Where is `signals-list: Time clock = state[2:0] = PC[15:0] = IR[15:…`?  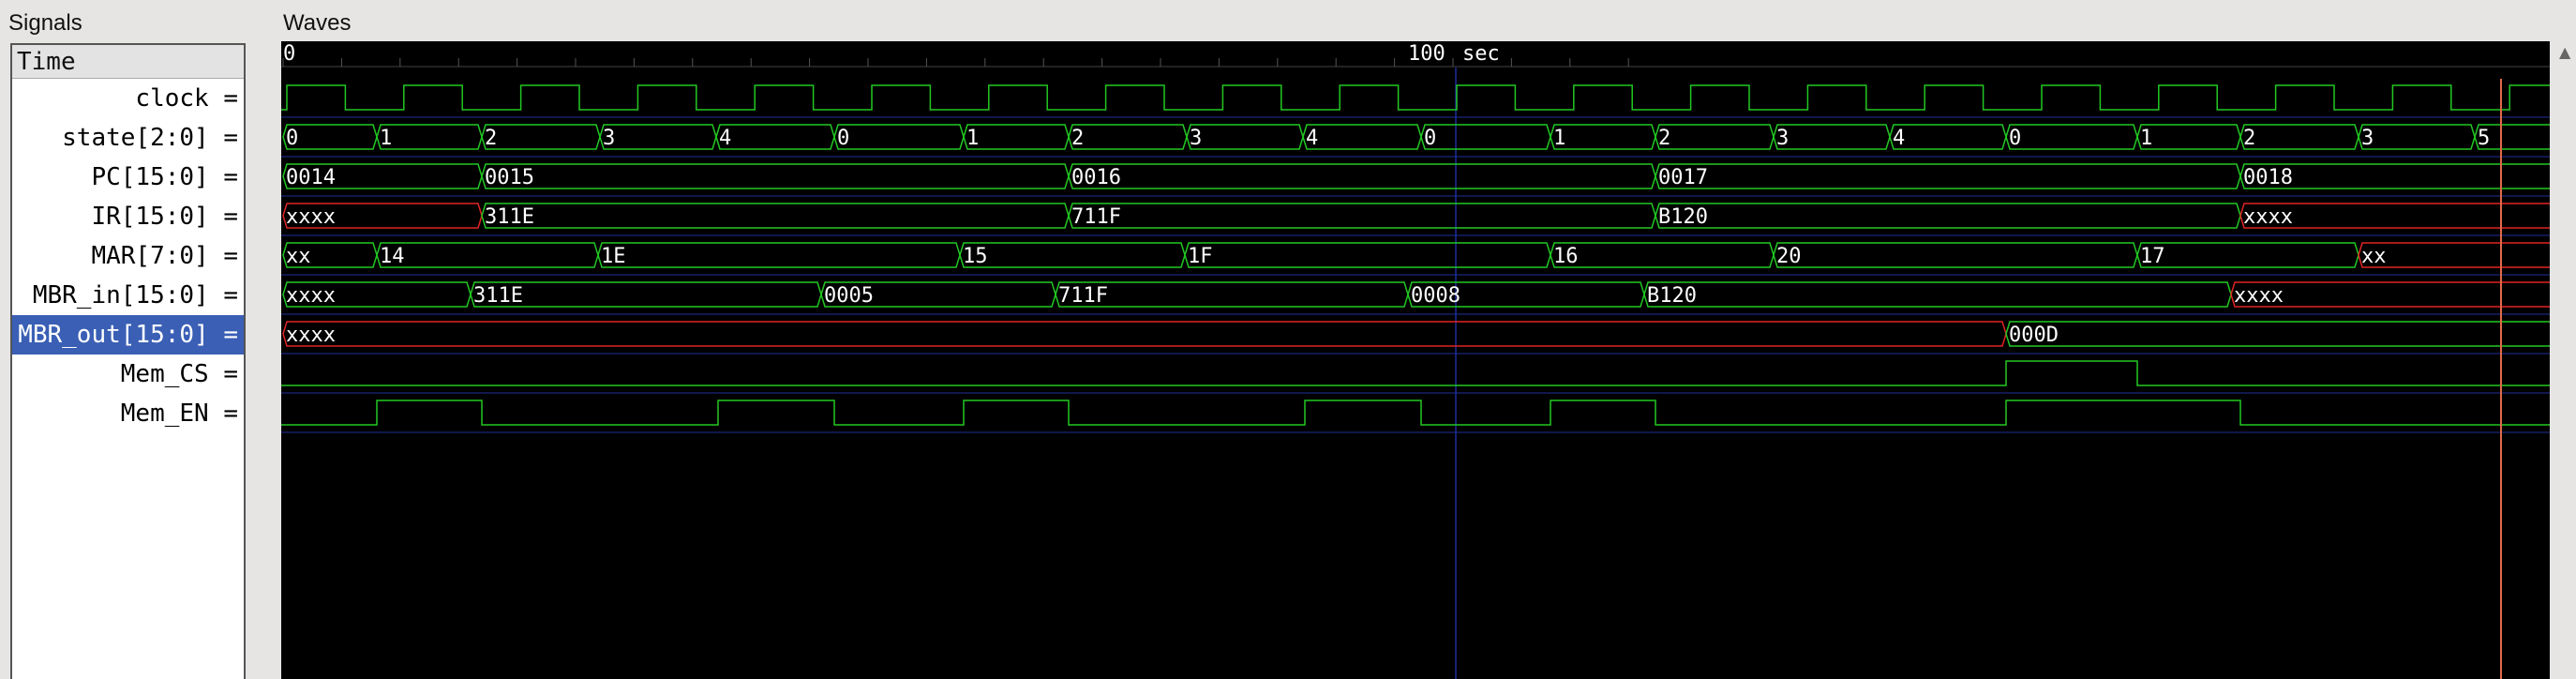 signals-list: Time clock = state[2:0] = PC[15:0] = IR[15:… is located at coordinates (128, 361).